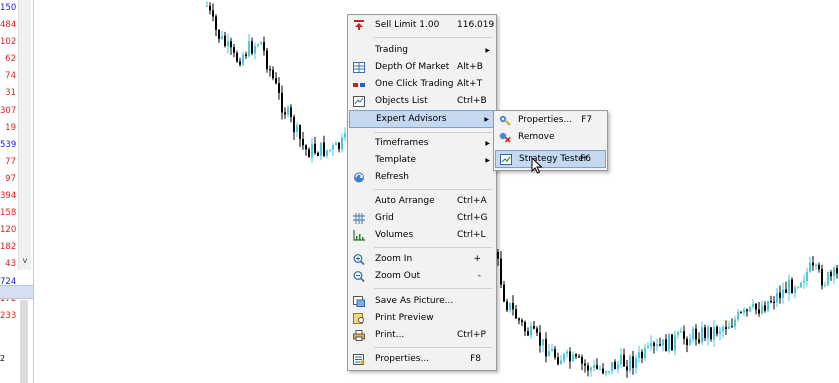  I want to click on spread-value: 31, so click(10, 93).